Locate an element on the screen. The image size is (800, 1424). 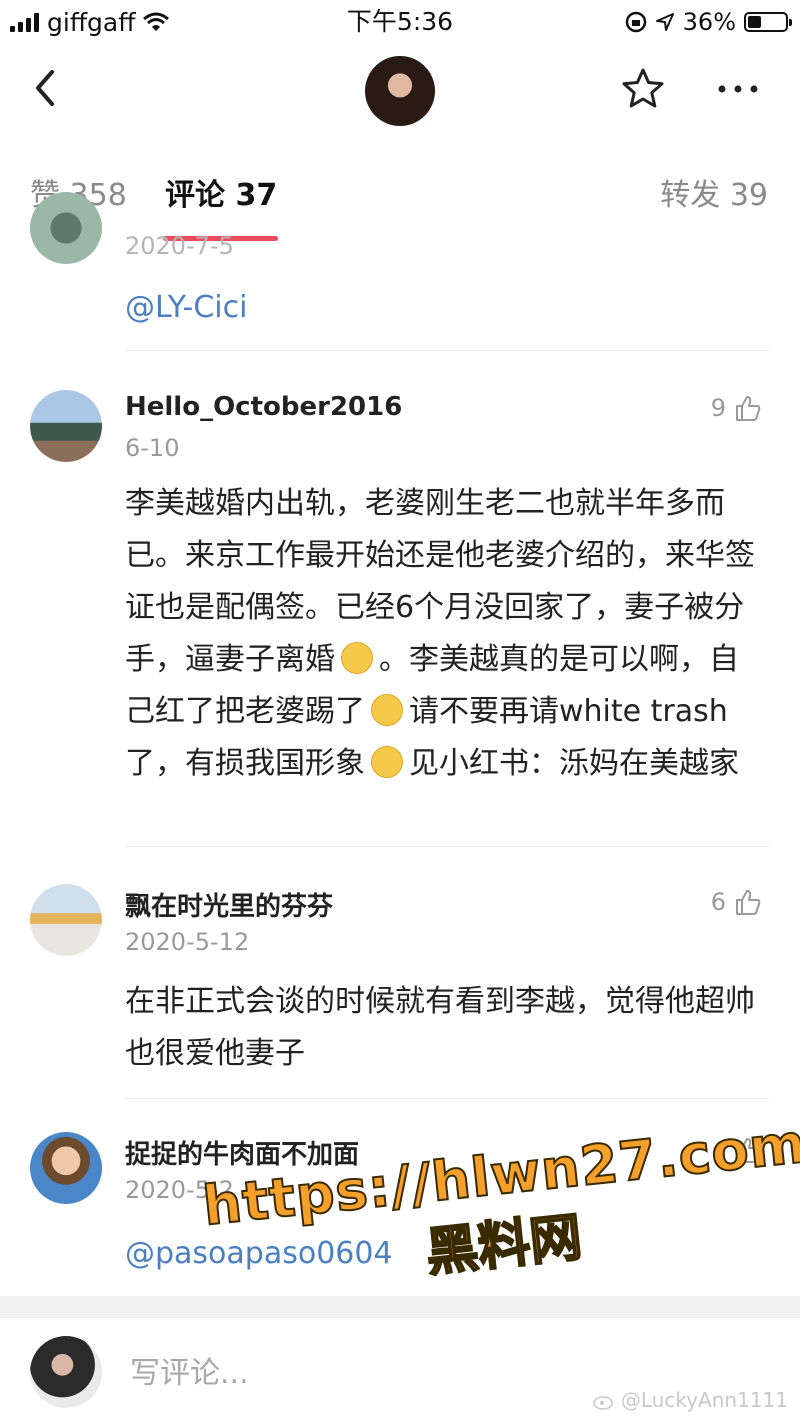
profile-avatar is located at coordinates (400, 91).